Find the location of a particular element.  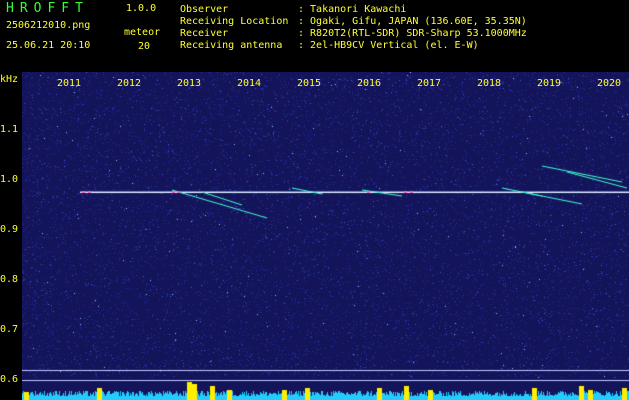

info-row-observer: Observer : Takanori Kawachi is located at coordinates (353, 10).